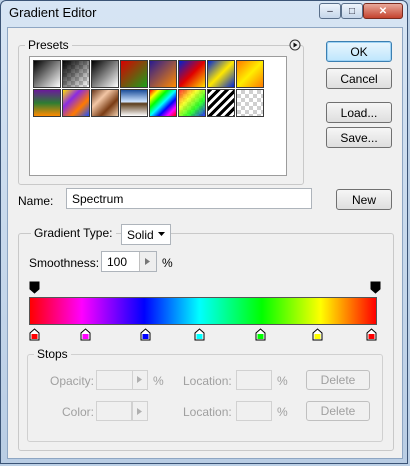 The height and width of the screenshot is (466, 410). I want to click on chevron-down-icon, so click(161, 234).